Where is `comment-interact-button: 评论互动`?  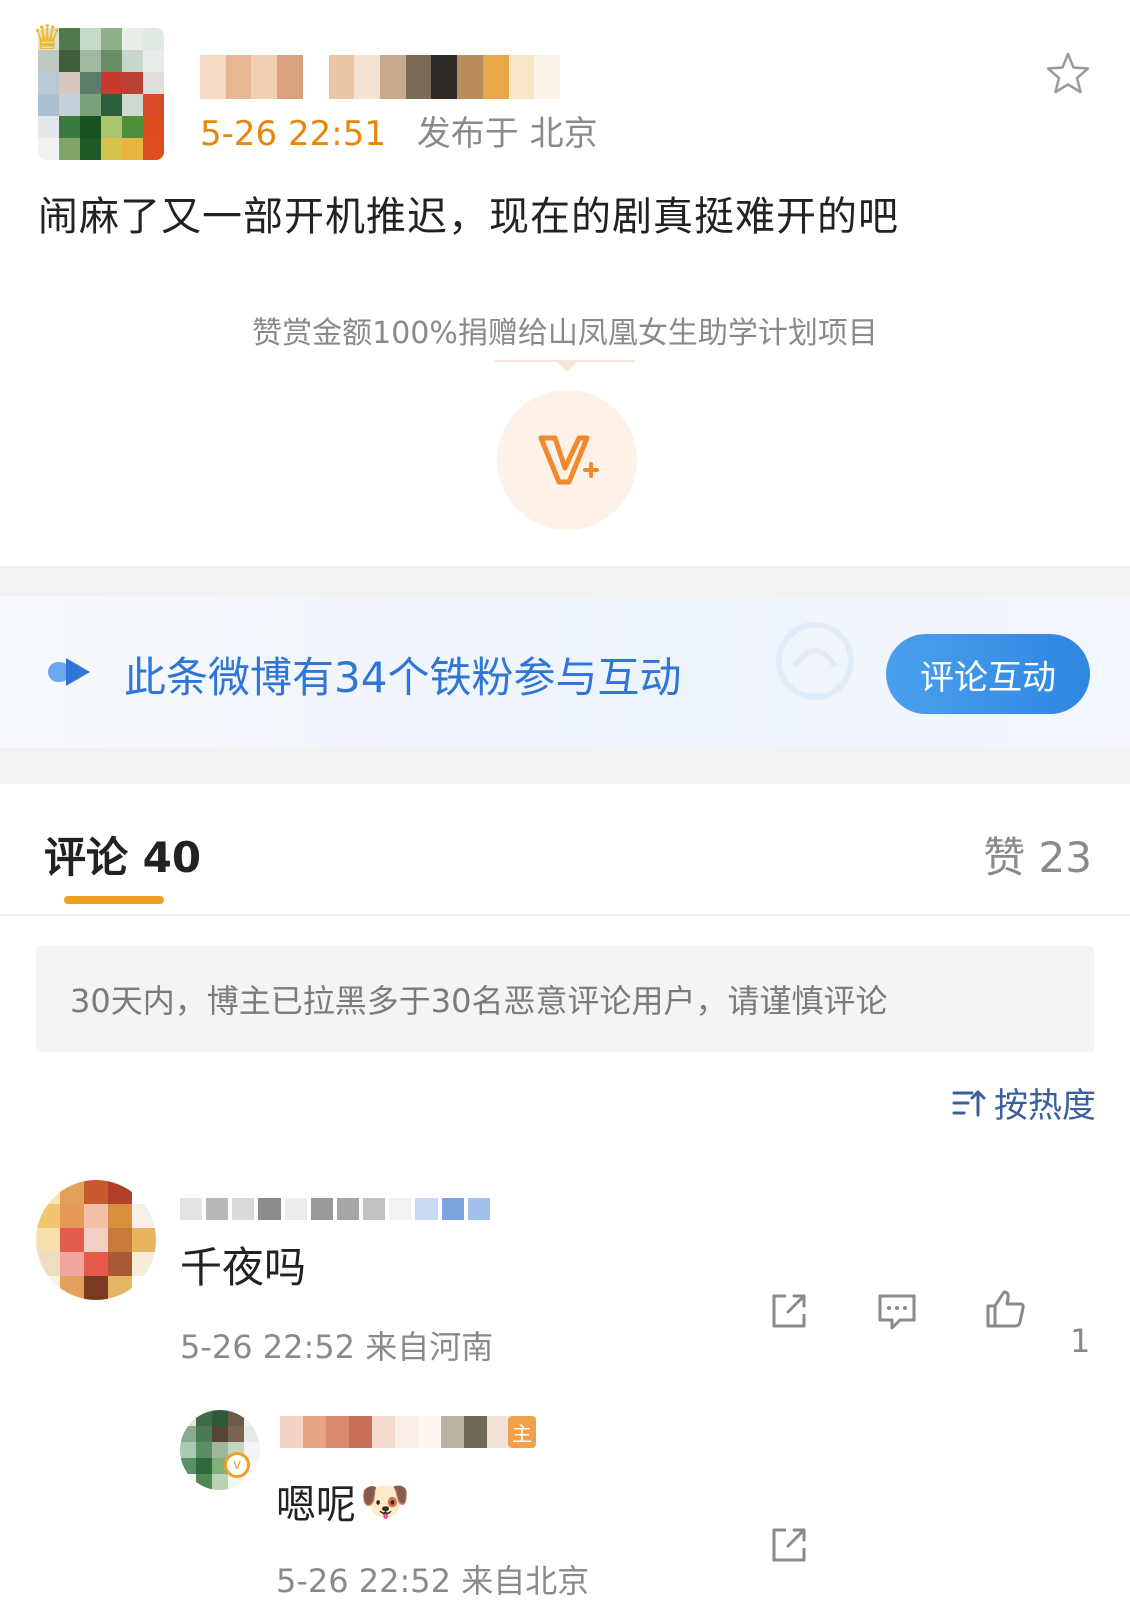 comment-interact-button: 评论互动 is located at coordinates (988, 674).